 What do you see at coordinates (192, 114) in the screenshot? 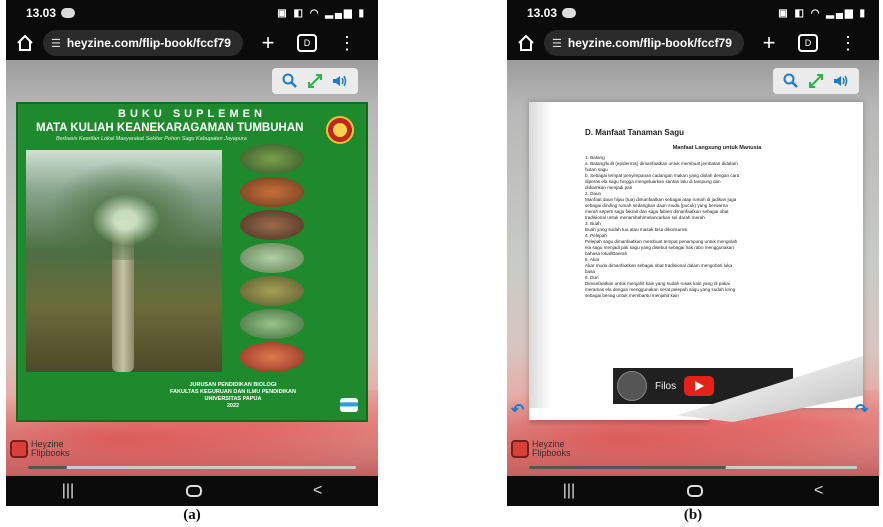
I see `cover-series: BUKU SUPLEMEN` at bounding box center [192, 114].